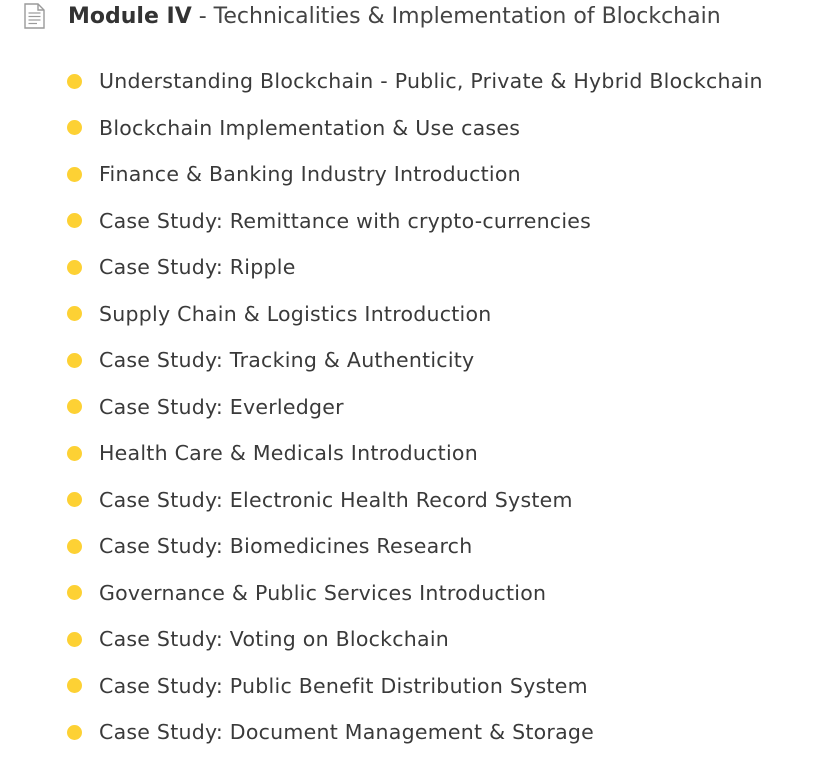 The image size is (840, 763). Describe the element at coordinates (288, 453) in the screenshot. I see `topic-label: Health Care & Medicals Introduction` at that location.